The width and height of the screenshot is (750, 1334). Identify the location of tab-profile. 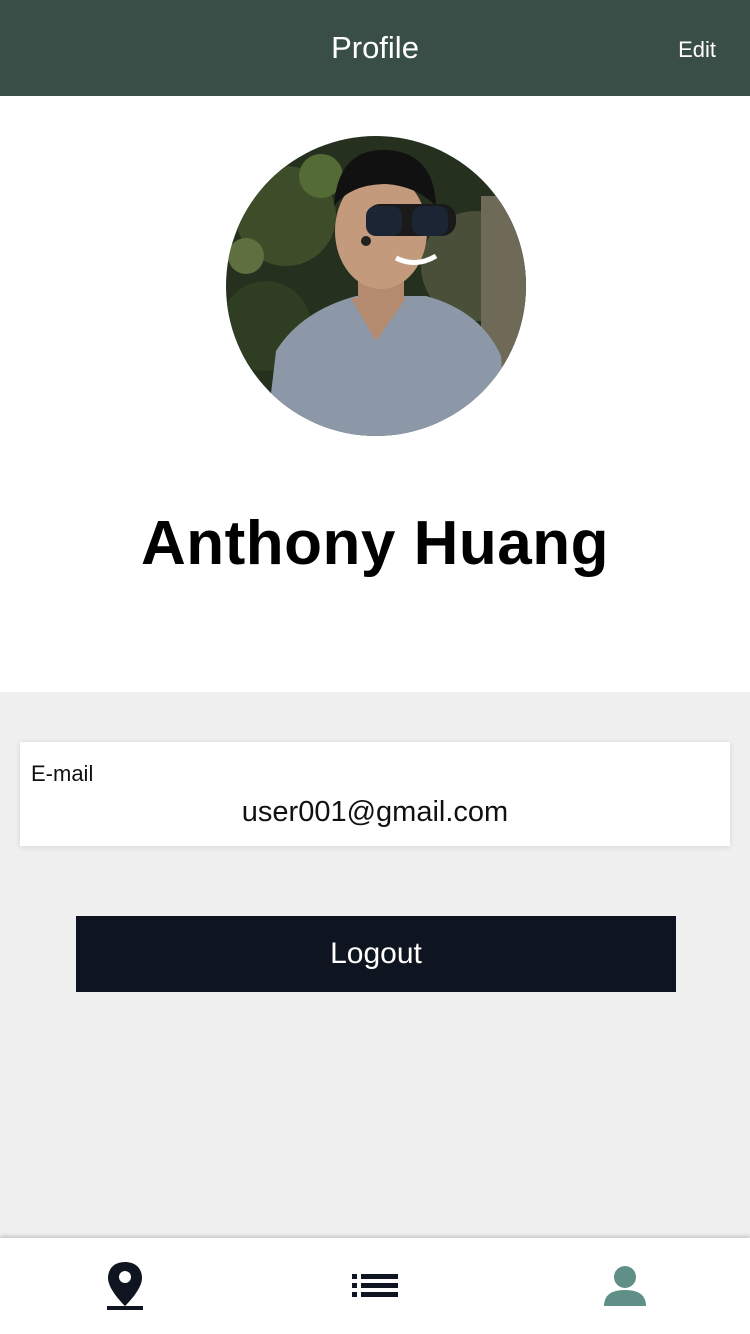
(625, 1286).